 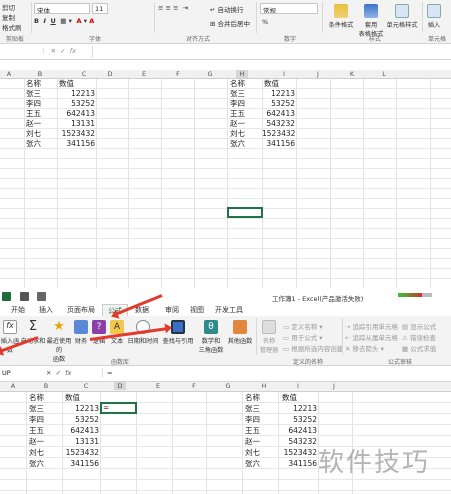 I want to click on b-t2-name: 张三, so click(x=252, y=408).